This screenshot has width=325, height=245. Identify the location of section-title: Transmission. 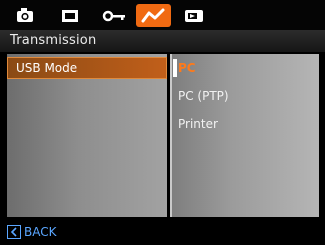
(162, 41).